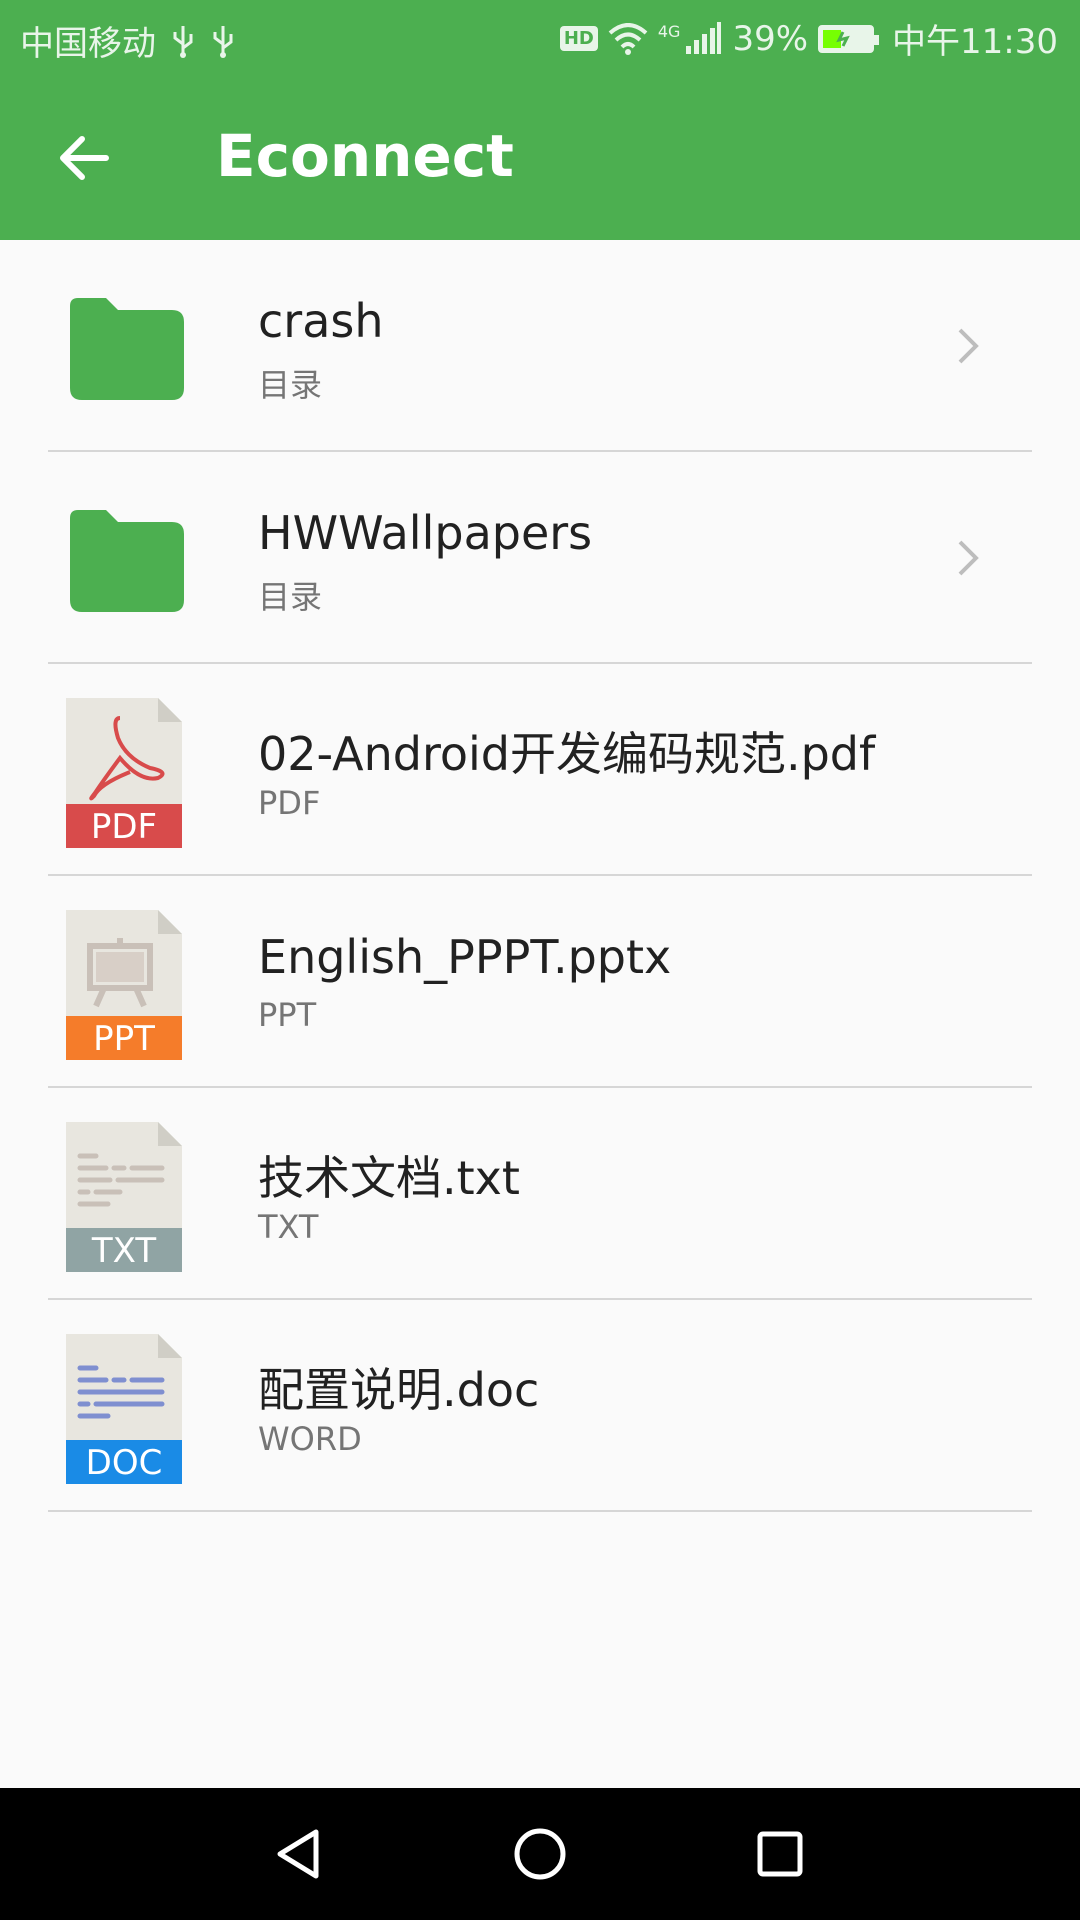 This screenshot has width=1080, height=1920. I want to click on page-title: Econnect, so click(365, 156).